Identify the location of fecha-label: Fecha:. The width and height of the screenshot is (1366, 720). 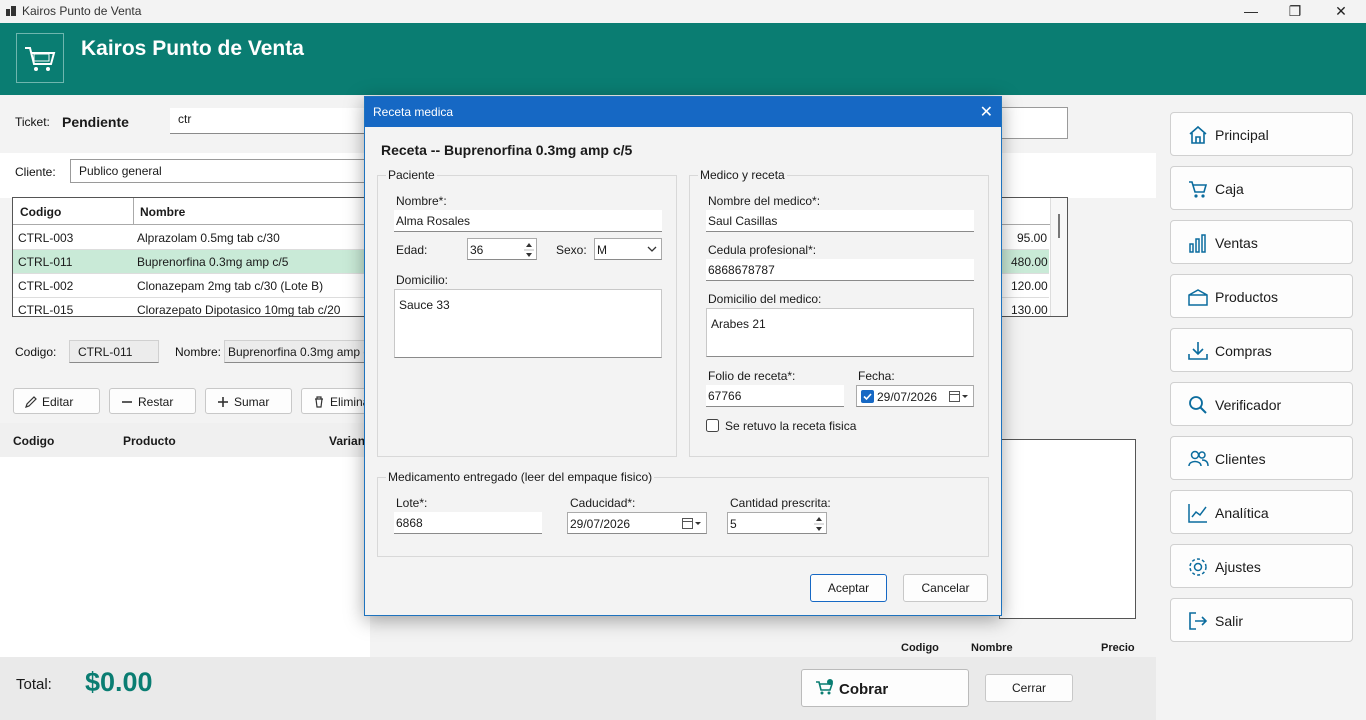
(876, 376).